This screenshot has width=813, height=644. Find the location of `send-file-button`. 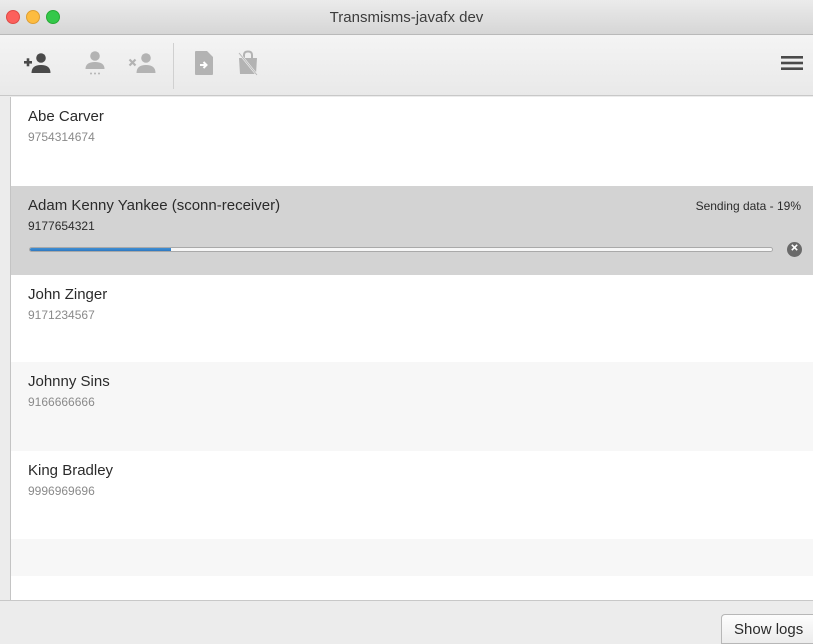

send-file-button is located at coordinates (204, 65).